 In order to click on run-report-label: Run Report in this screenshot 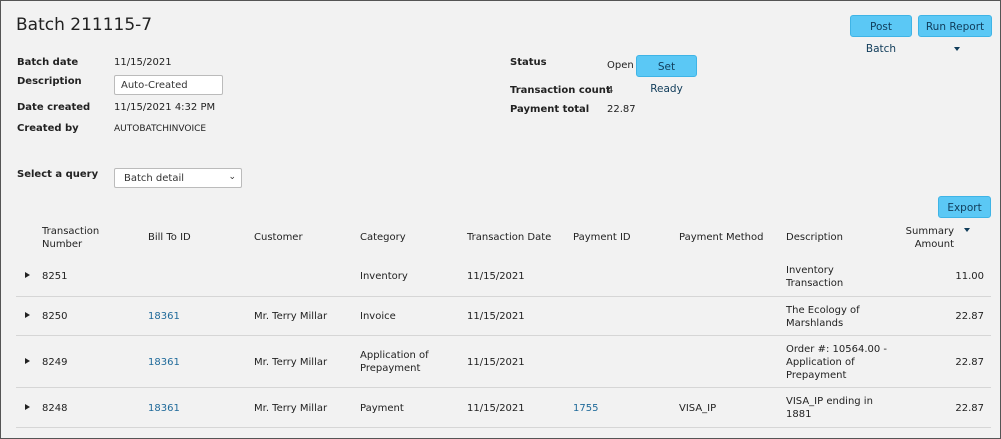, I will do `click(955, 27)`.